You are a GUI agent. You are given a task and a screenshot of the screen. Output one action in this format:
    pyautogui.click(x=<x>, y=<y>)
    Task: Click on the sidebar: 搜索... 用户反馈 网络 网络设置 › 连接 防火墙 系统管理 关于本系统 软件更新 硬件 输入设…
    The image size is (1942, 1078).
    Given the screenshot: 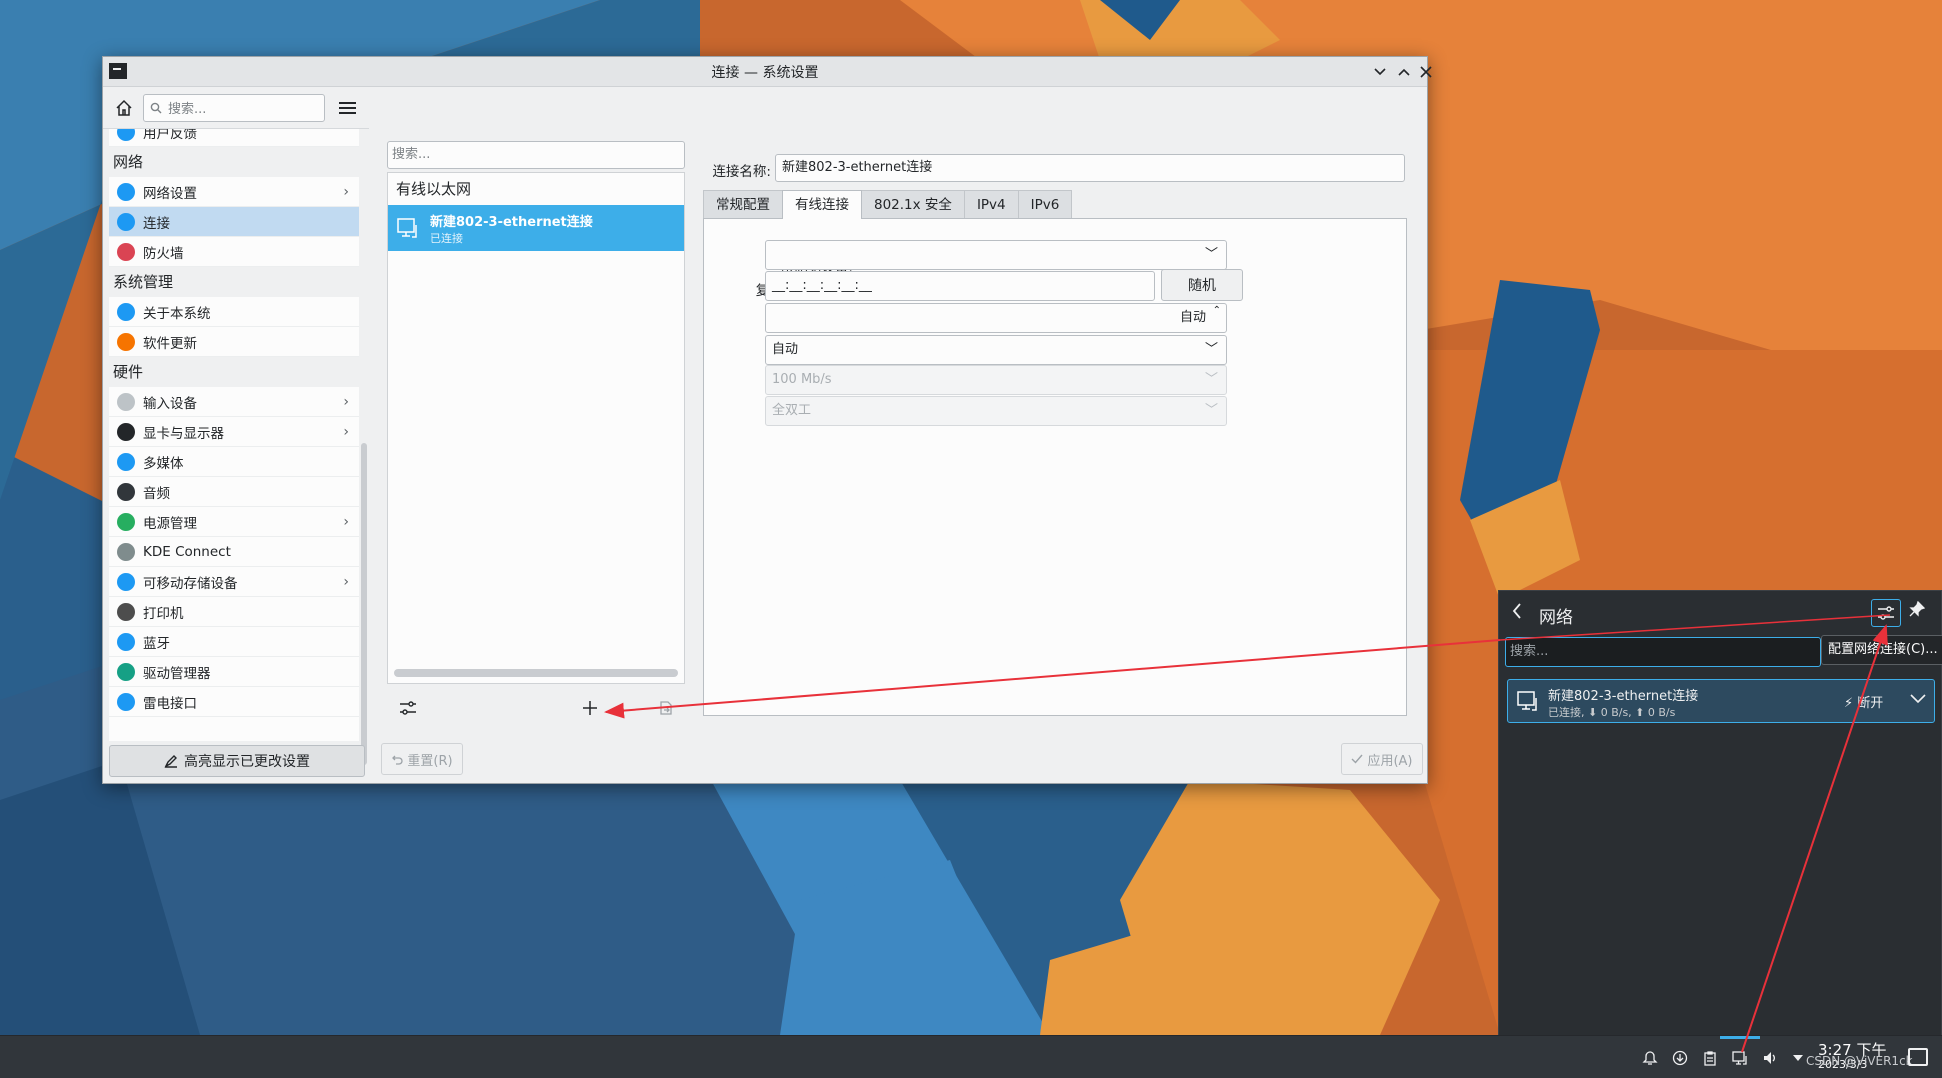 What is the action you would take?
    pyautogui.click(x=236, y=435)
    